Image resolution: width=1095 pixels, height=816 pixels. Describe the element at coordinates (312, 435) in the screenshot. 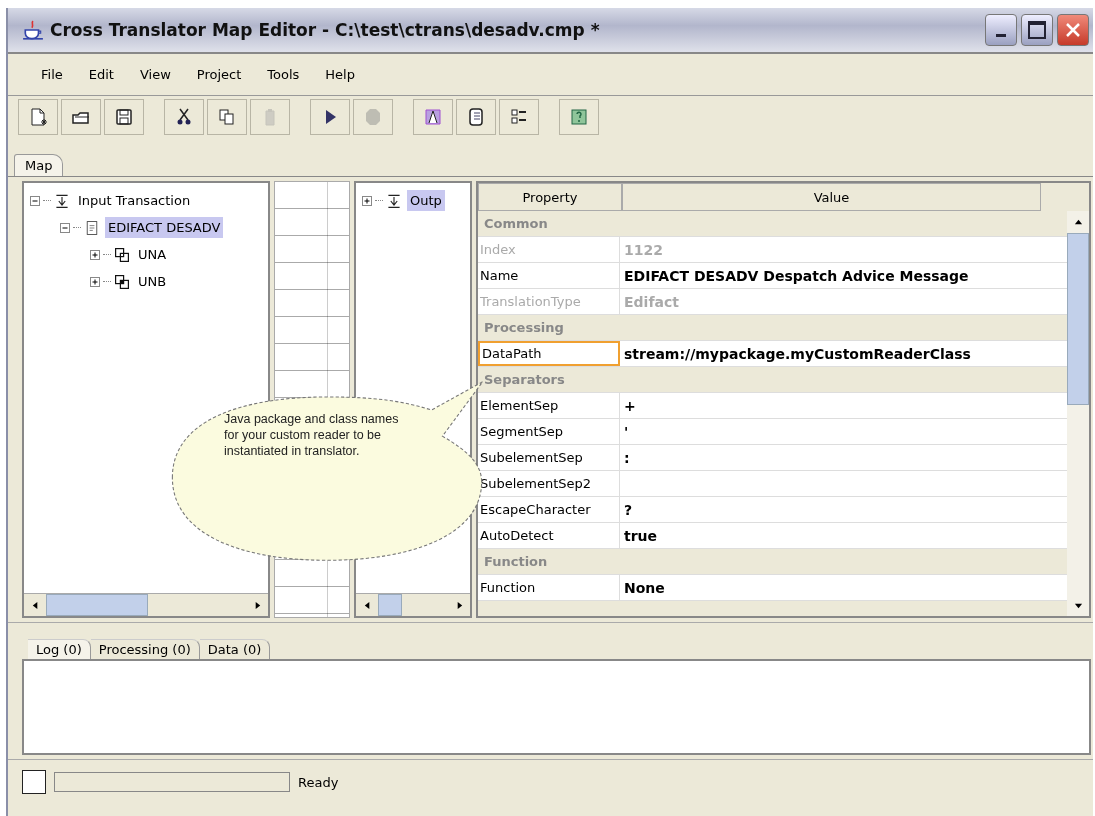

I see `callout-text: Java package and class names for your custom reader to be instantiated in translator.` at that location.